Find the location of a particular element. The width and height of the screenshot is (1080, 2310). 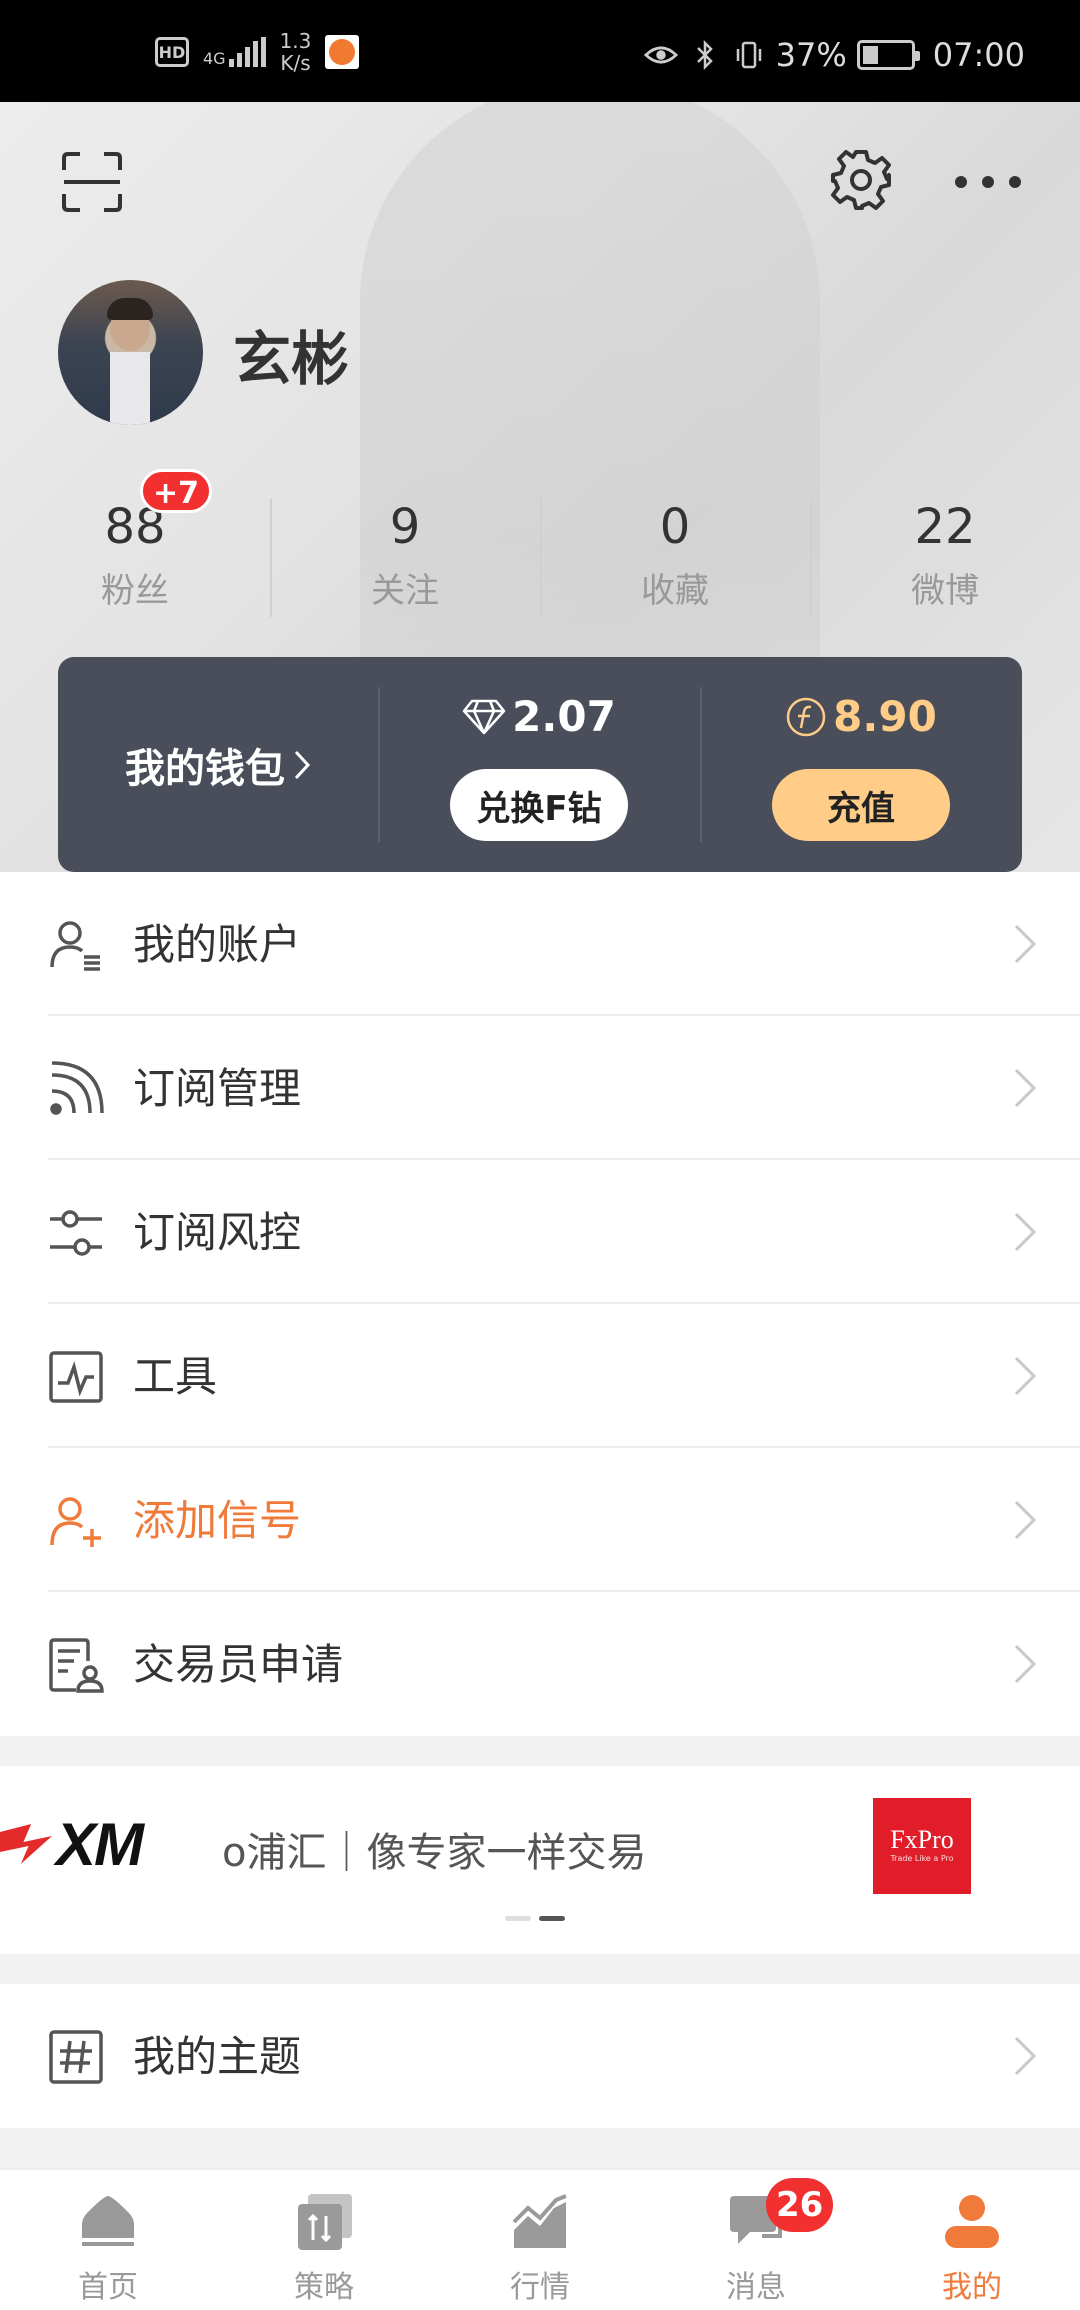

tab-home: 首页 is located at coordinates (108, 2240).